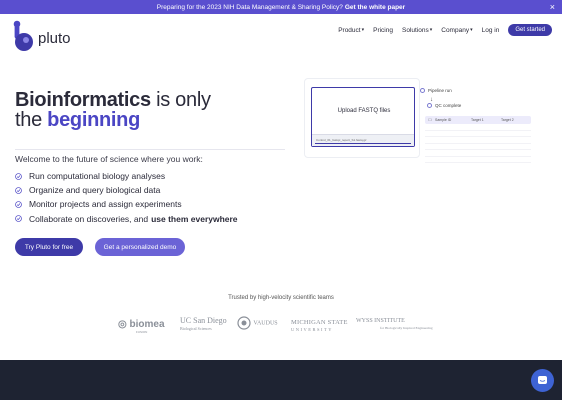 This screenshot has height=400, width=562. I want to click on brand-name: pluto, so click(54, 38).